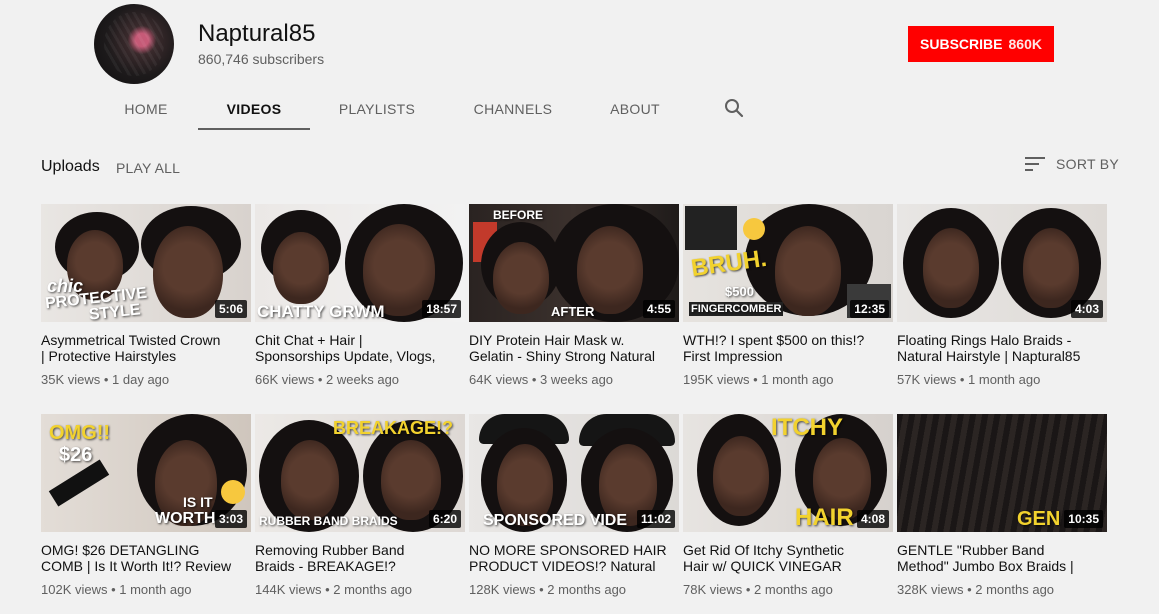  I want to click on sort-by-button: SORT BY, so click(1071, 164).